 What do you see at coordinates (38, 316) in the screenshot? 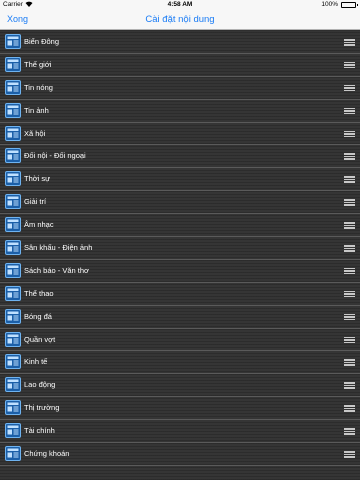
I see `list-item-label: Bóng đá` at bounding box center [38, 316].